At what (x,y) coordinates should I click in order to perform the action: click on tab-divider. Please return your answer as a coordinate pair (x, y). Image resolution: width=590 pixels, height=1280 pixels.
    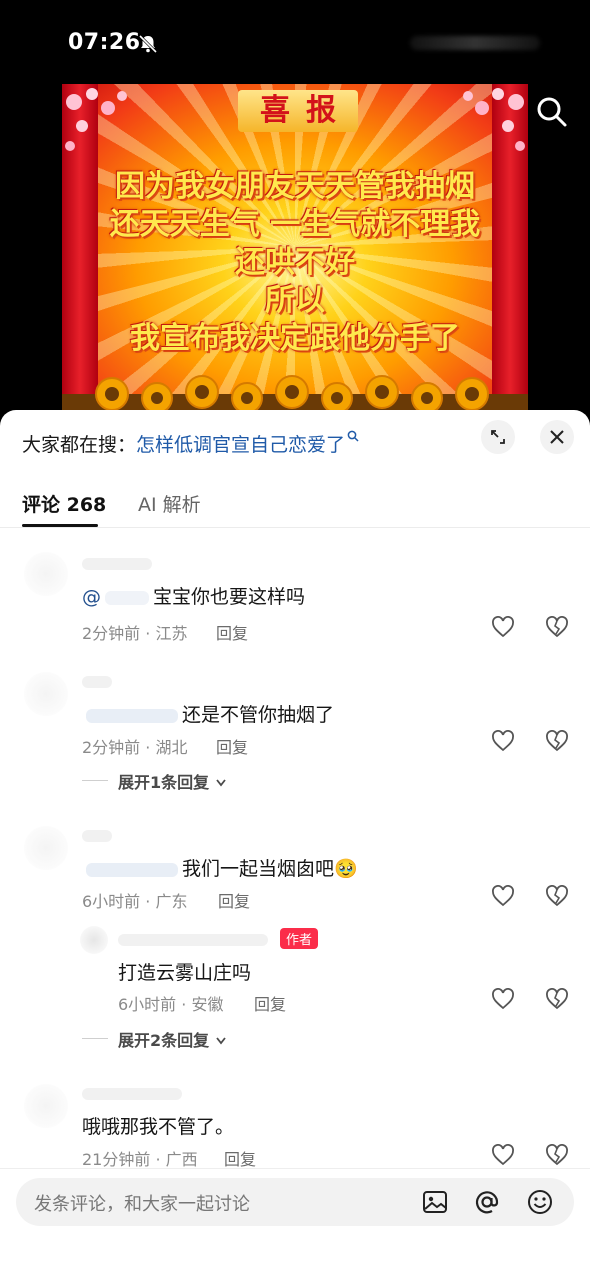
    Looking at the image, I should click on (295, 527).